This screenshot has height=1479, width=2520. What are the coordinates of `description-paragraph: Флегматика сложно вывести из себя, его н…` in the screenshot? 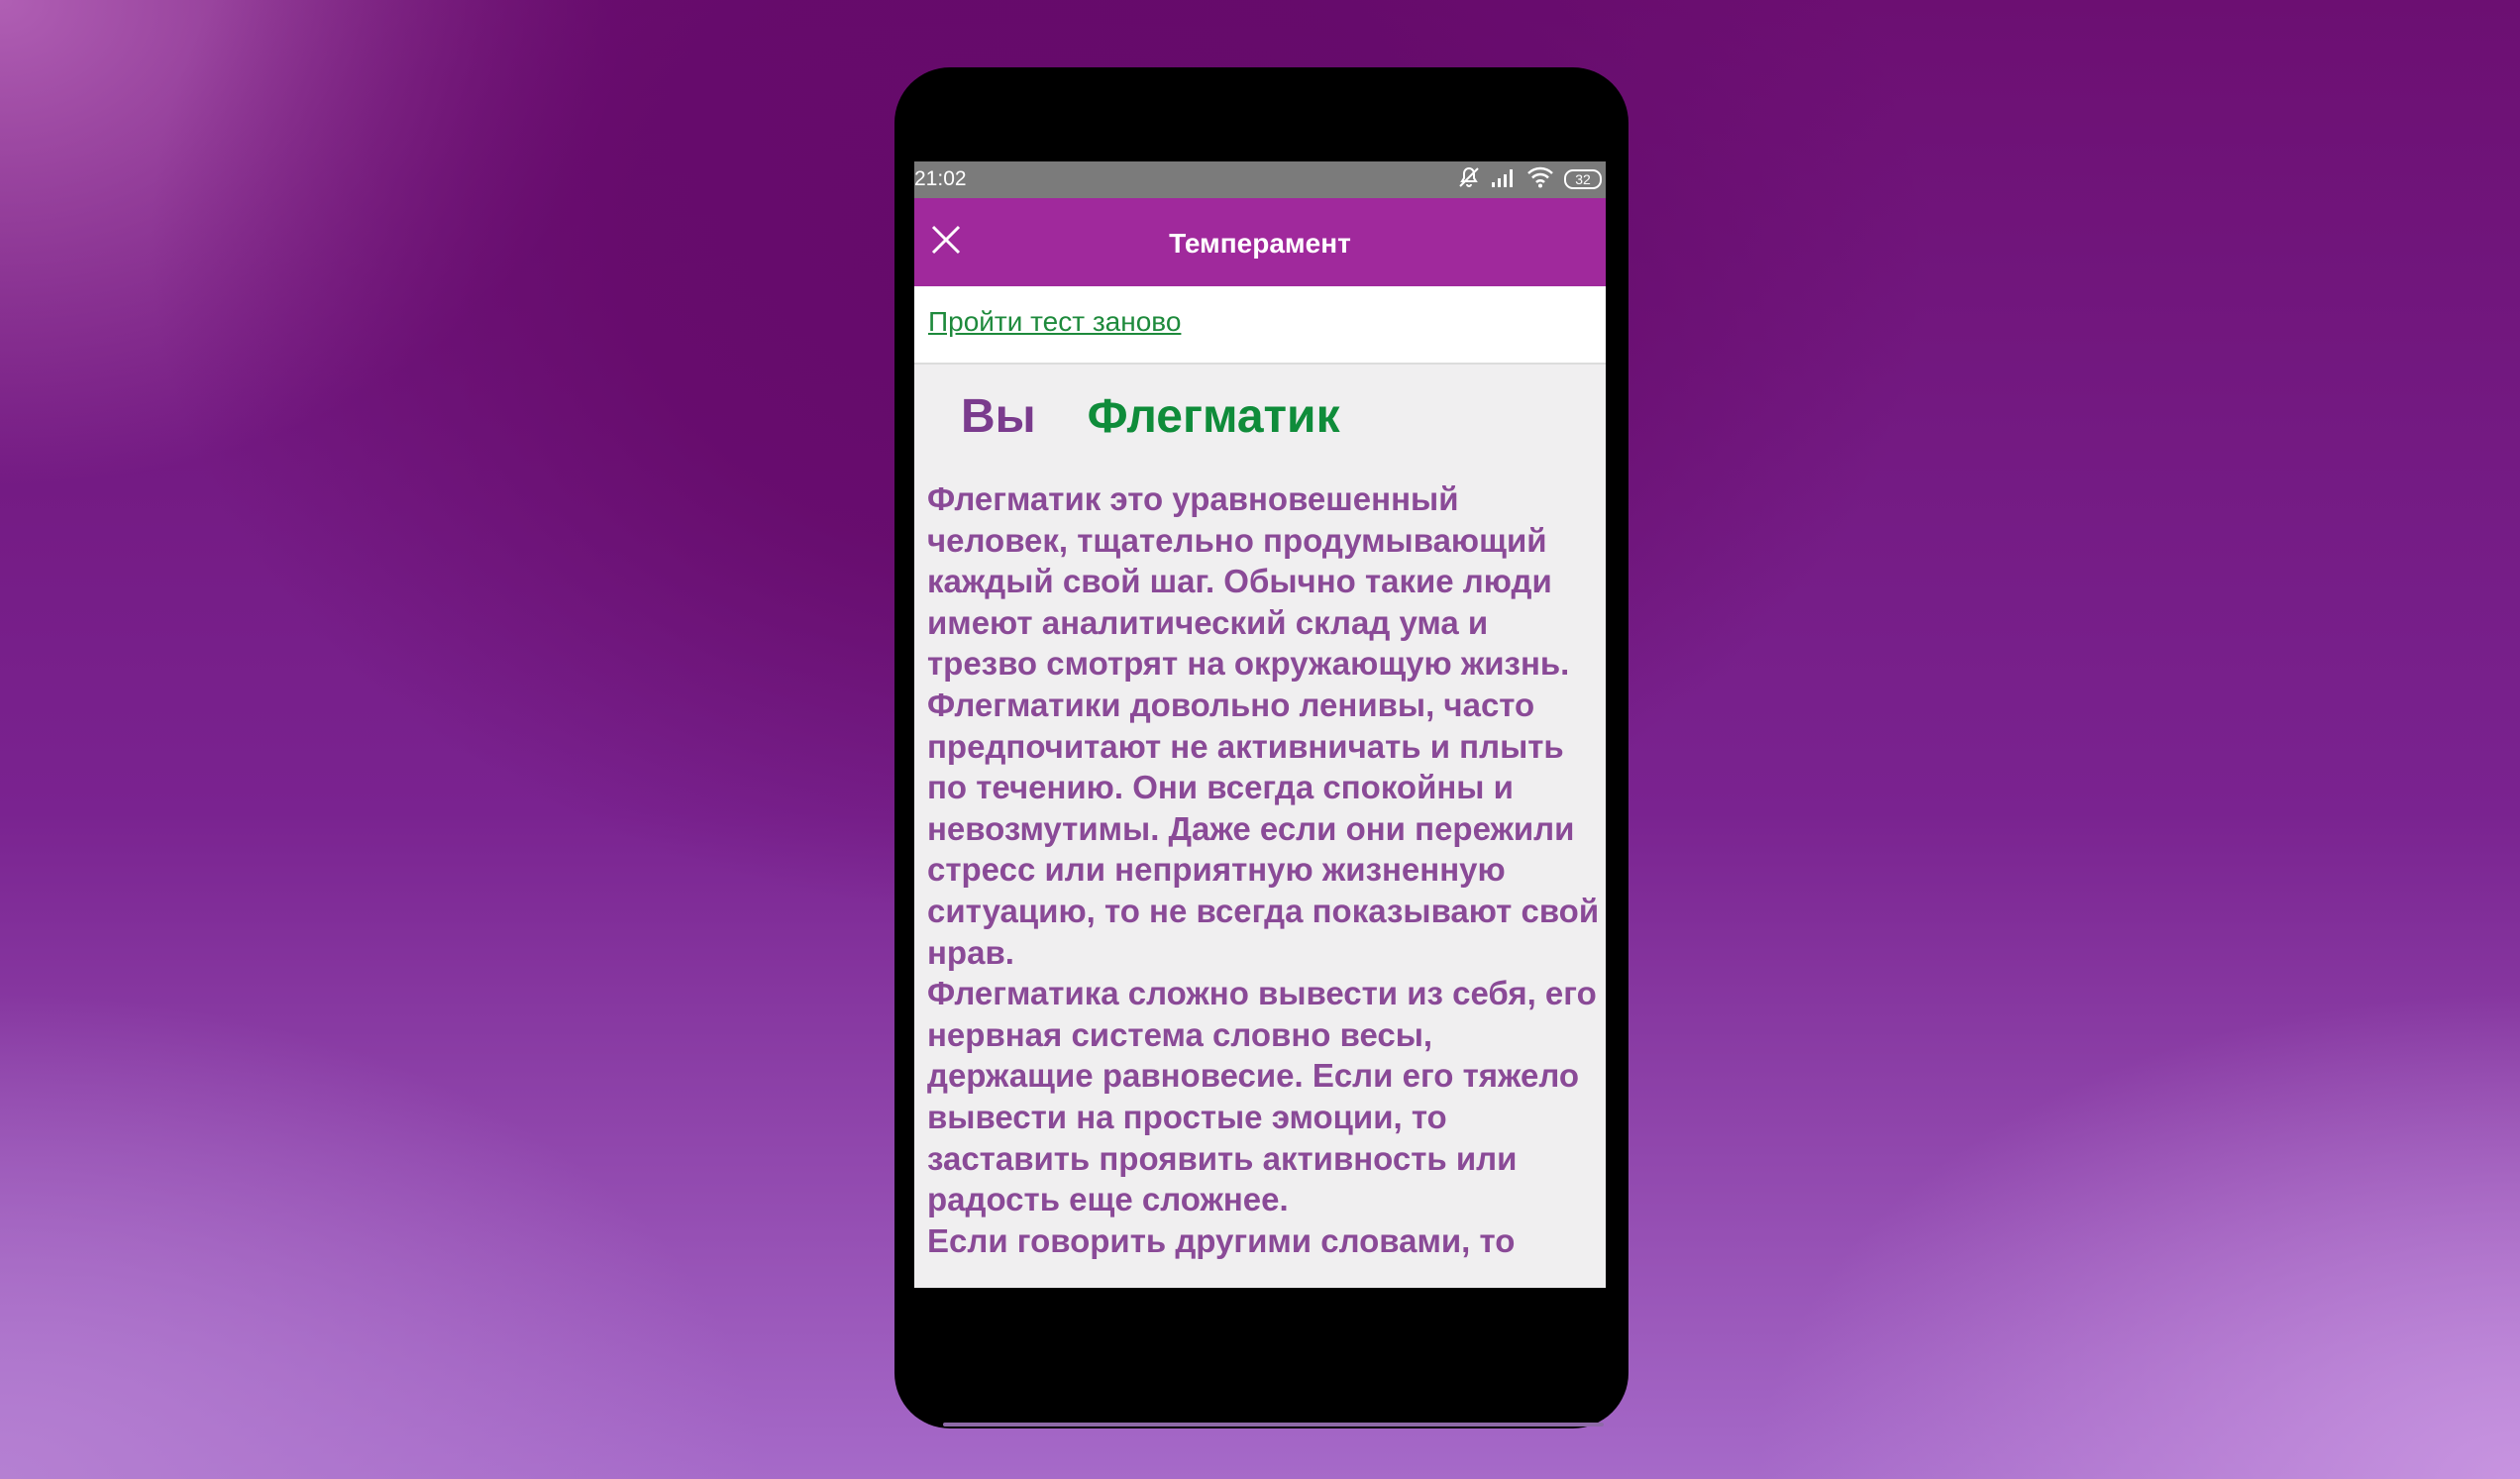 It's located at (1262, 1096).